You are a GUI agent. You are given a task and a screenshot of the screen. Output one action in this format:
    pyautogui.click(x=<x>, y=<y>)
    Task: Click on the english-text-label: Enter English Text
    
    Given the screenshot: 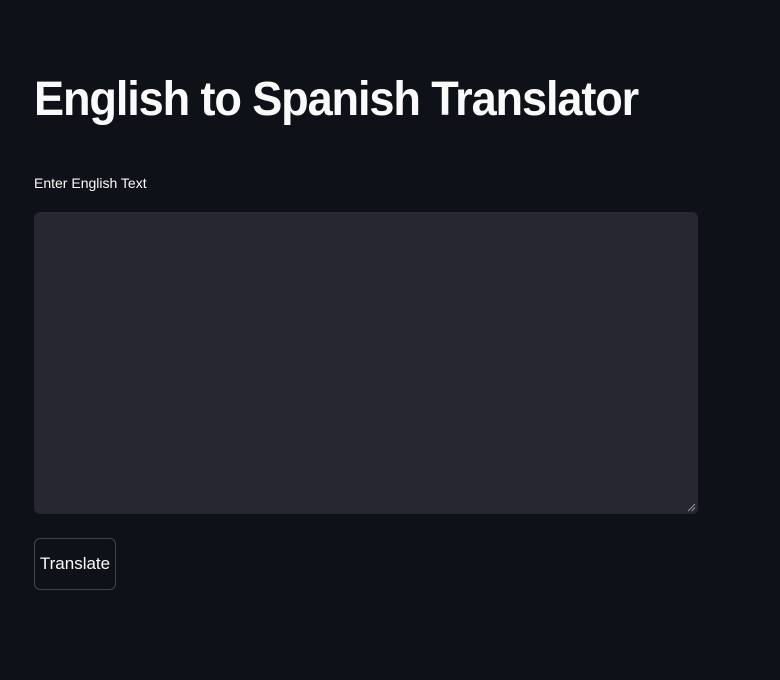 What is the action you would take?
    pyautogui.click(x=90, y=183)
    